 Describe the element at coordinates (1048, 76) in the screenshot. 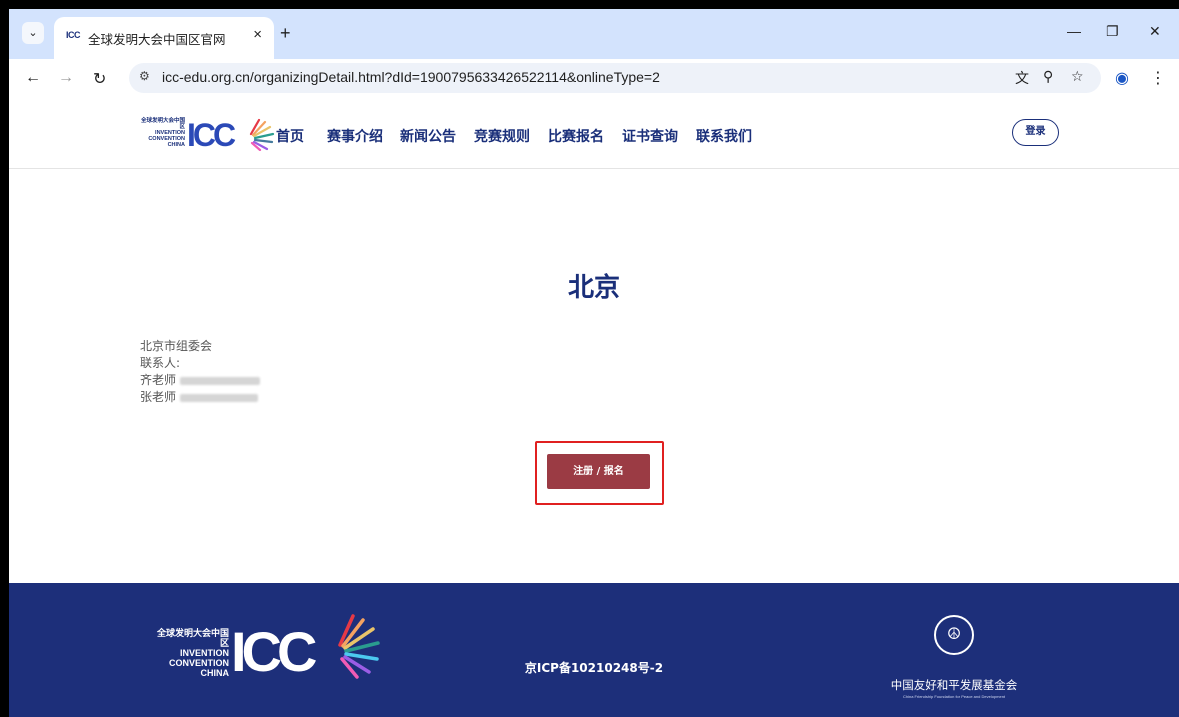

I see `zoom-icon: ⚲` at that location.